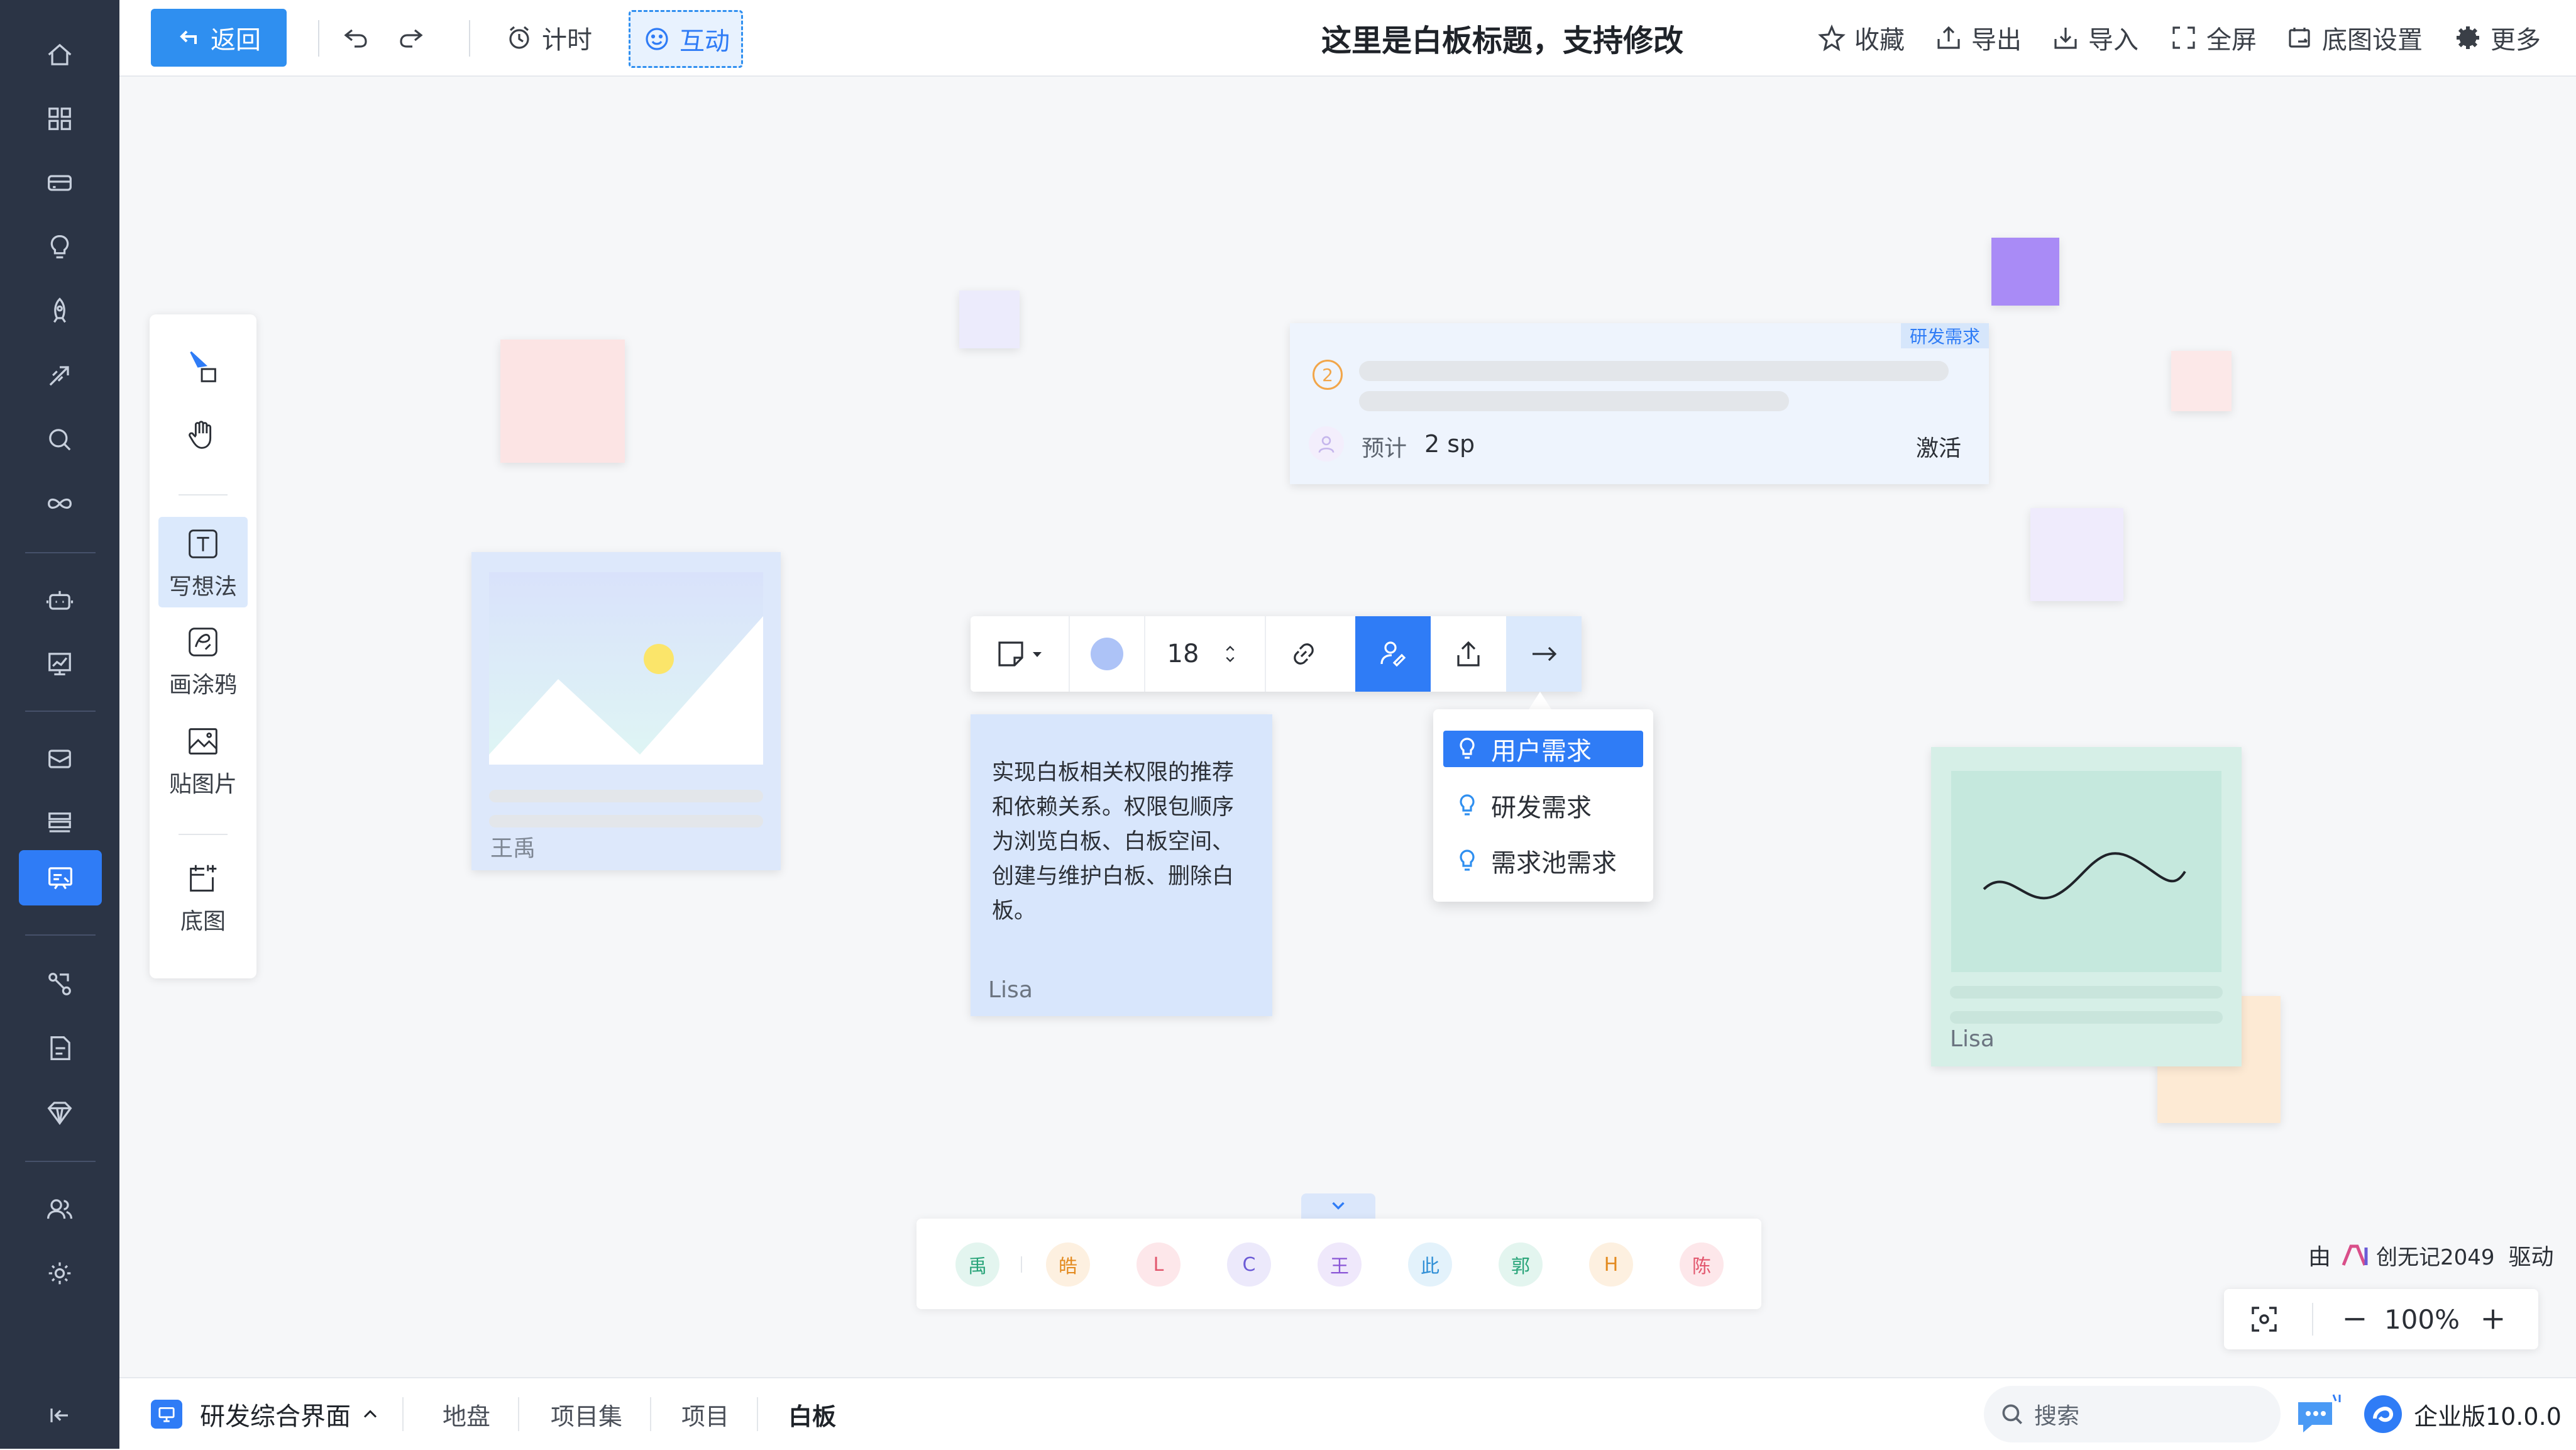 This screenshot has height=1450, width=2576. What do you see at coordinates (1430, 1264) in the screenshot?
I see `collaborator-avatar: 此` at bounding box center [1430, 1264].